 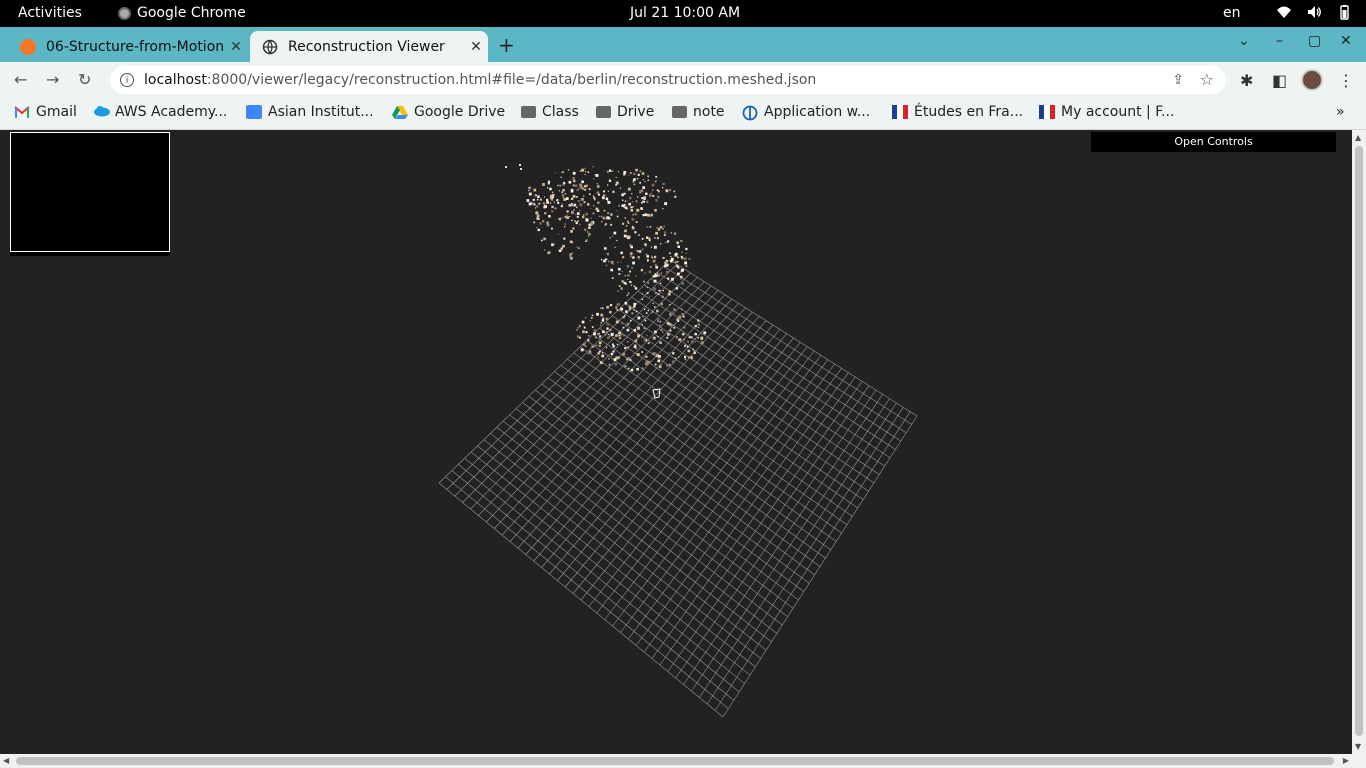 What do you see at coordinates (1358, 137) in the screenshot?
I see `scroll-up-arrow-icon: ▲` at bounding box center [1358, 137].